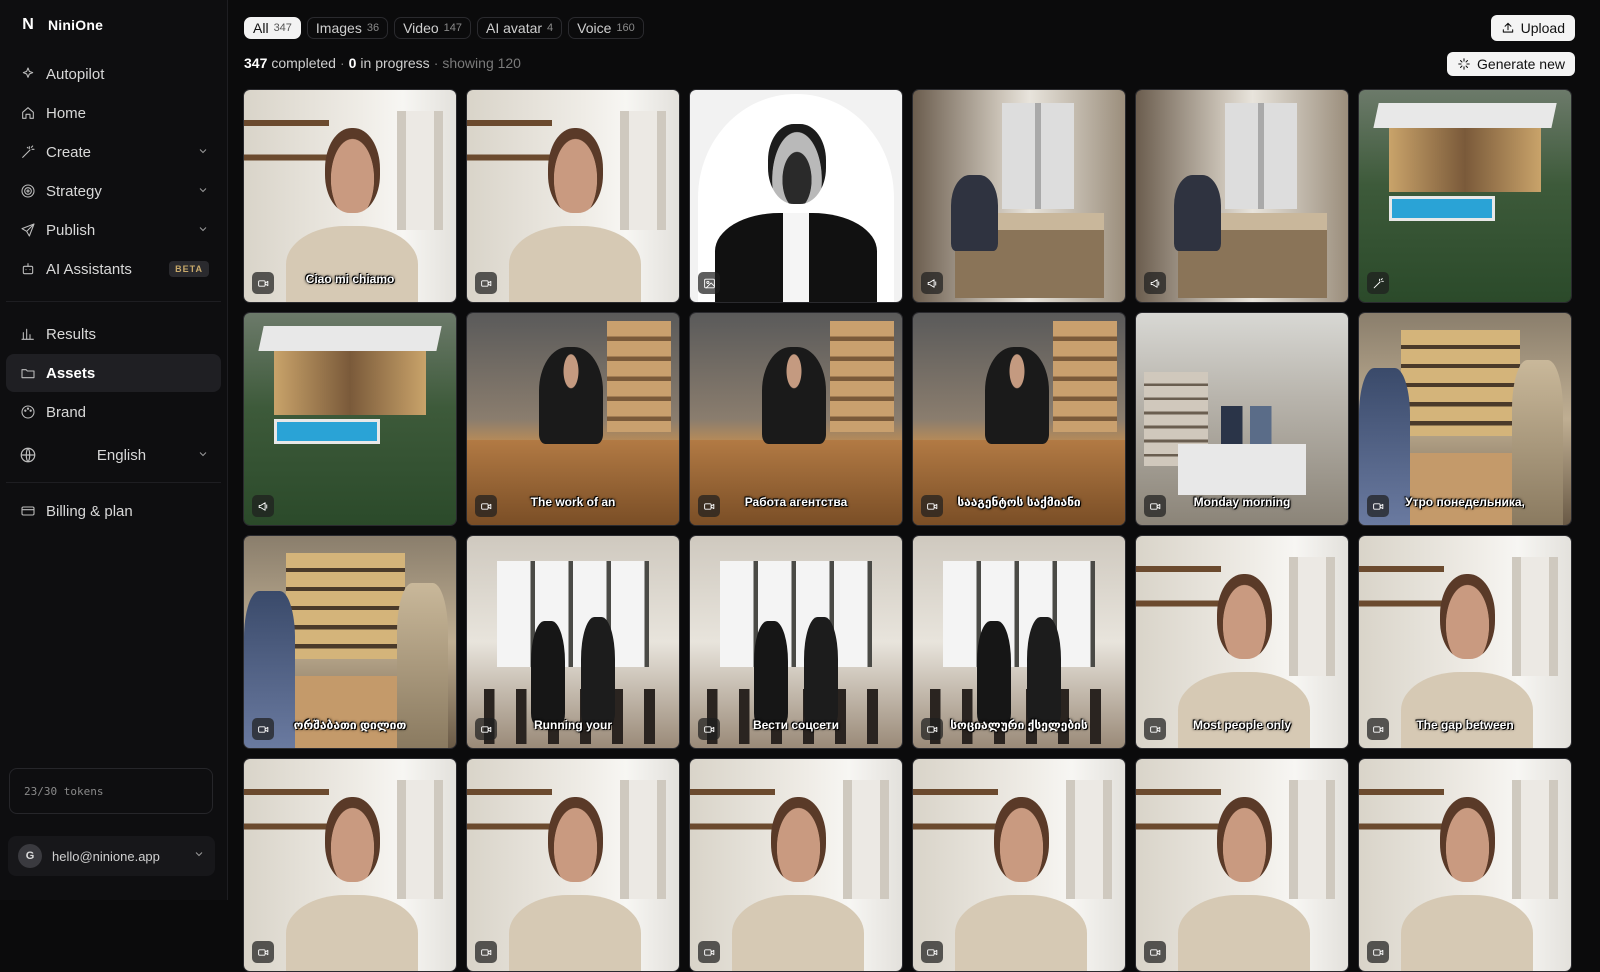 This screenshot has width=1600, height=972. What do you see at coordinates (113, 269) in the screenshot?
I see `sidebar-item-ai-assistants: AI Assistants BETA` at bounding box center [113, 269].